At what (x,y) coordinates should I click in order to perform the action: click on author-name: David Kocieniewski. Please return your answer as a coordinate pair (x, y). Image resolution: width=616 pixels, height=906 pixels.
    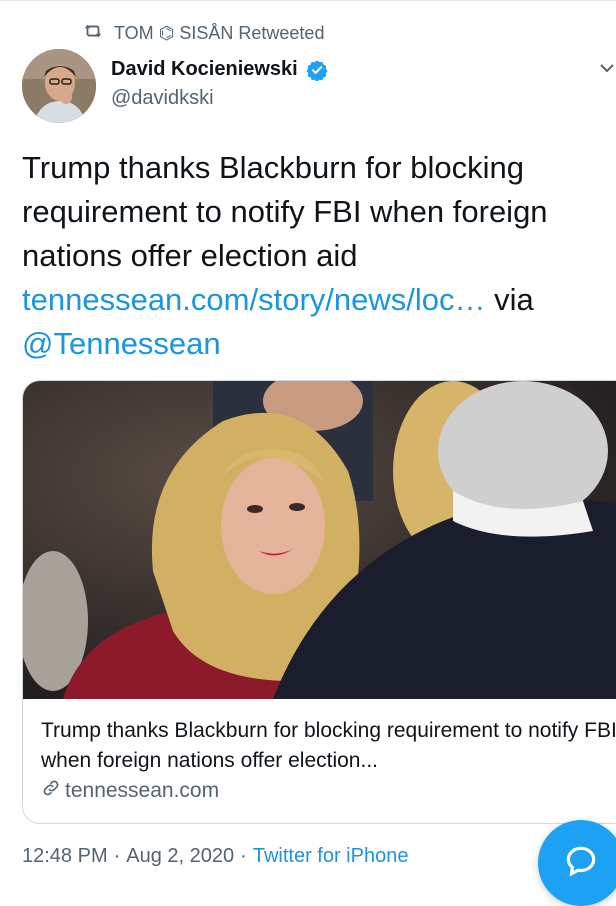
    Looking at the image, I should click on (204, 69).